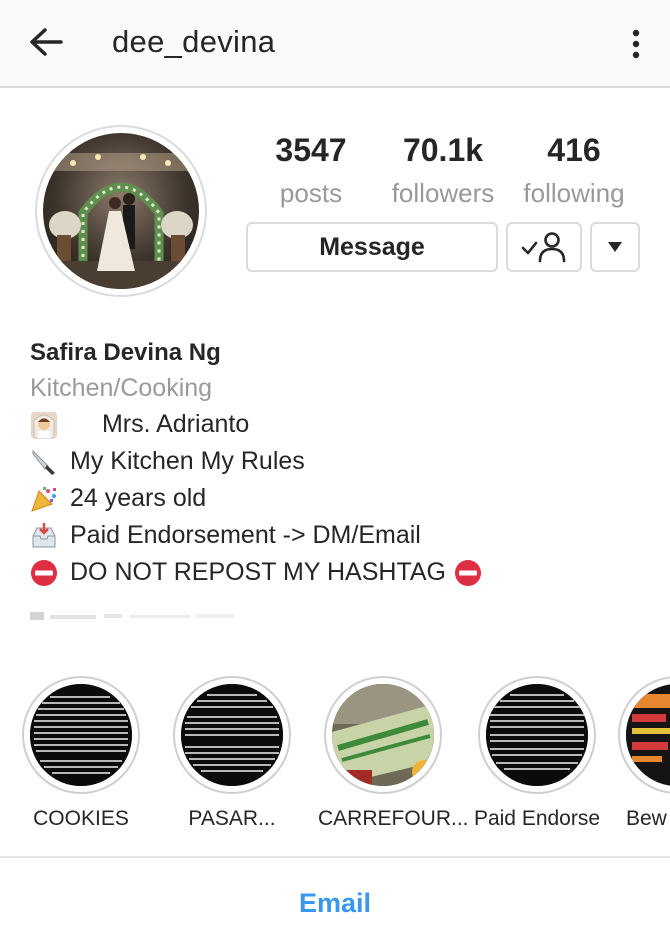 This screenshot has width=670, height=948. What do you see at coordinates (443, 150) in the screenshot?
I see `followers-count: 70.1k` at bounding box center [443, 150].